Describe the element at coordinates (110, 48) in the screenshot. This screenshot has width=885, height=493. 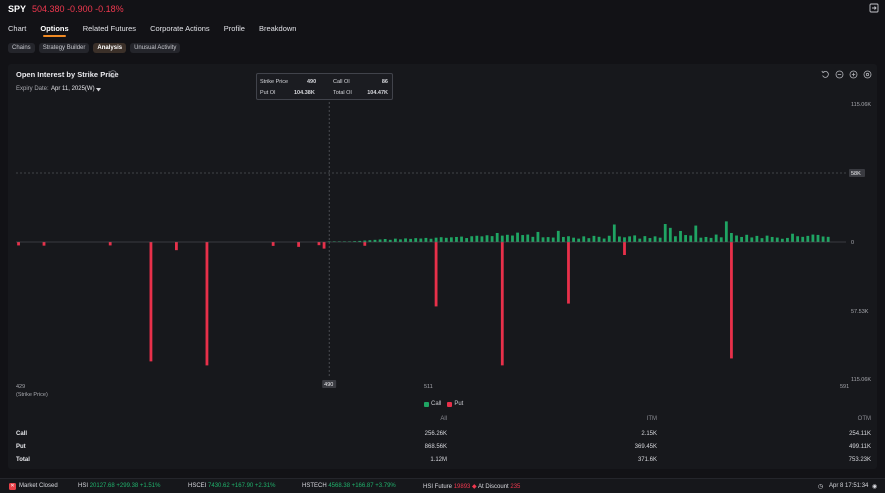
I see `subtab-analysis: Analysis` at that location.